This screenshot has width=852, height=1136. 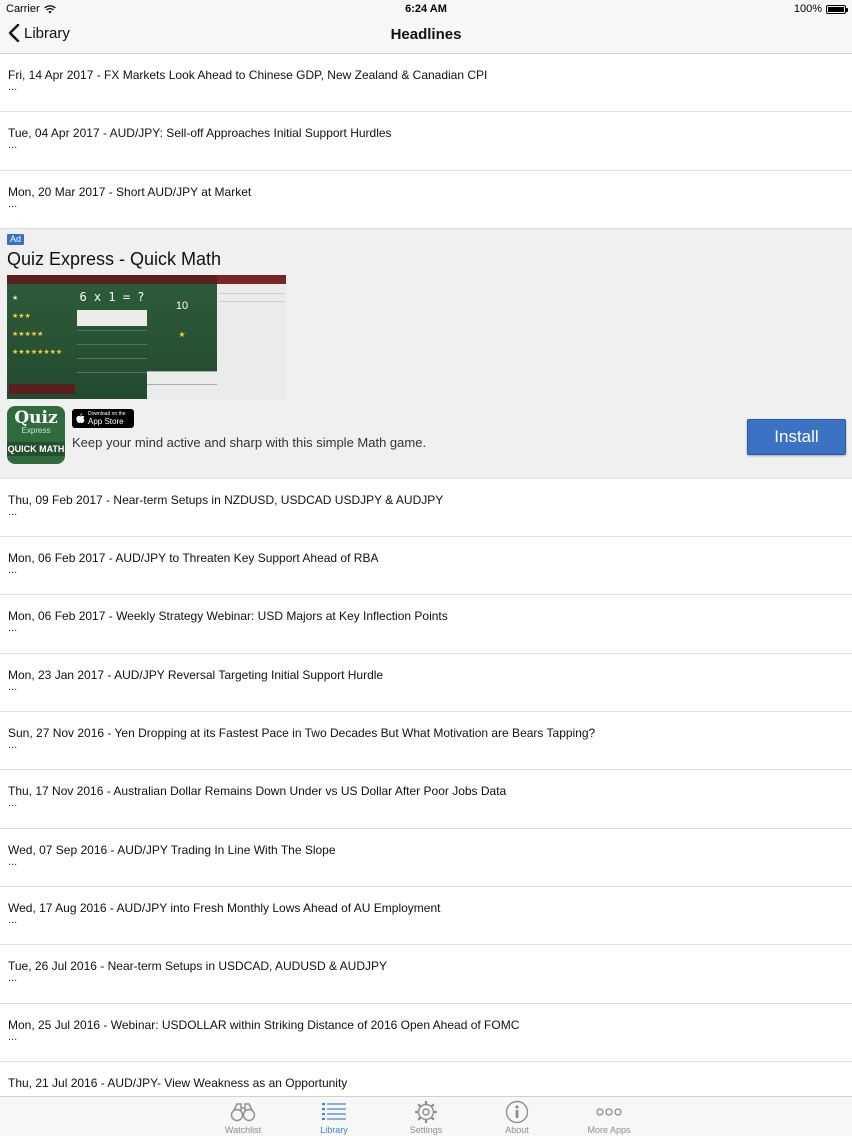 I want to click on tab-watchlist-label: Watchlist, so click(x=243, y=1130).